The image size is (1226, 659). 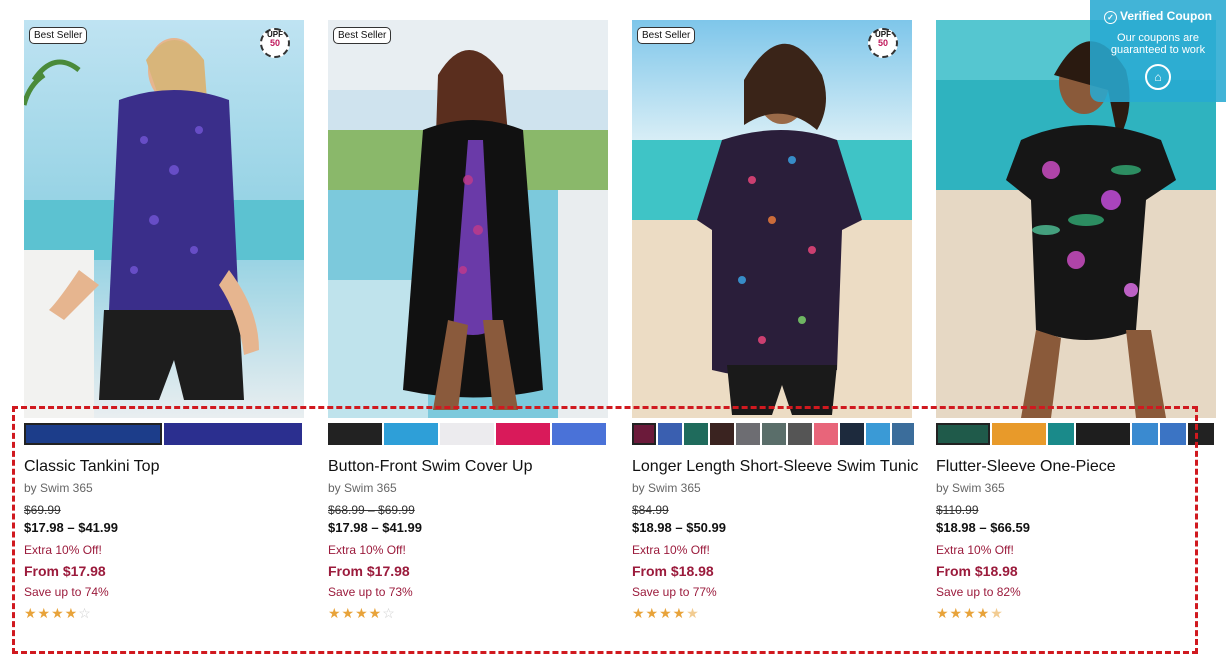 I want to click on original-price: $110.99, so click(x=957, y=510).